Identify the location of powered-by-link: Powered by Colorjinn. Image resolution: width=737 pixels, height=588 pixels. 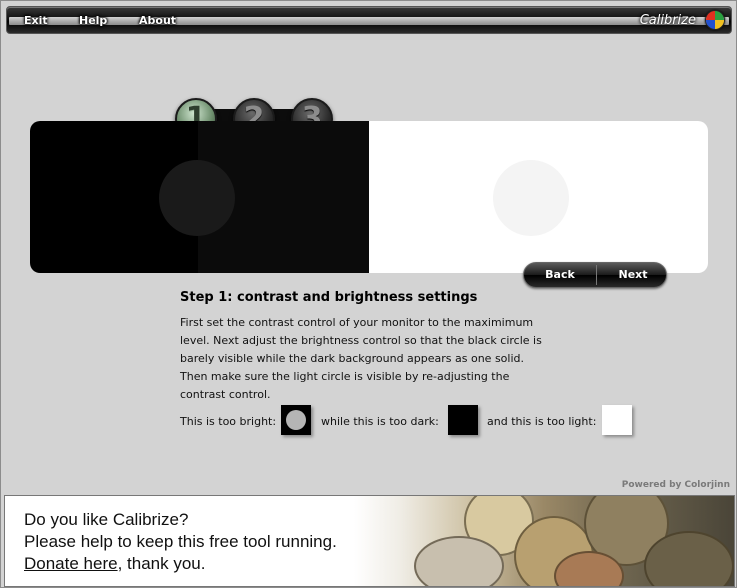
(676, 485).